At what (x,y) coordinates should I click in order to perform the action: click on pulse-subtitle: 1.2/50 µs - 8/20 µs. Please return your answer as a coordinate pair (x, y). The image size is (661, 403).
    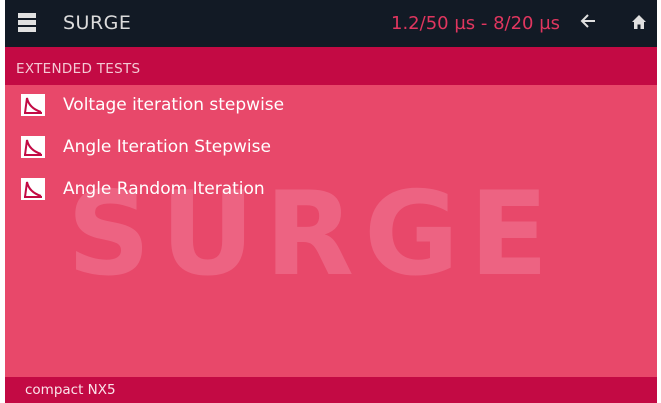
    Looking at the image, I should click on (476, 23).